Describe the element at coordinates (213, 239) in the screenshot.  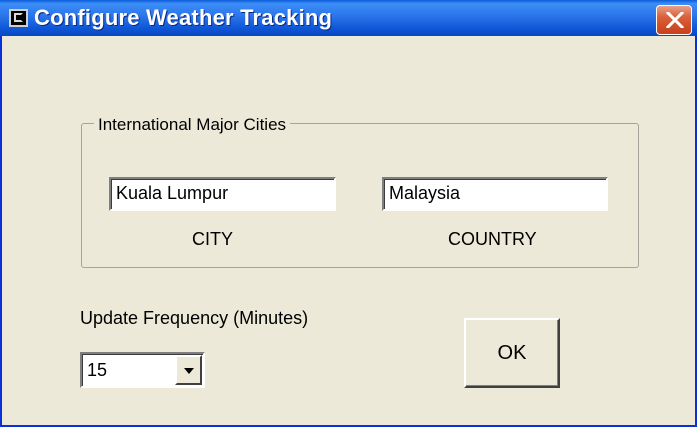
I see `city-label: CITY` at that location.